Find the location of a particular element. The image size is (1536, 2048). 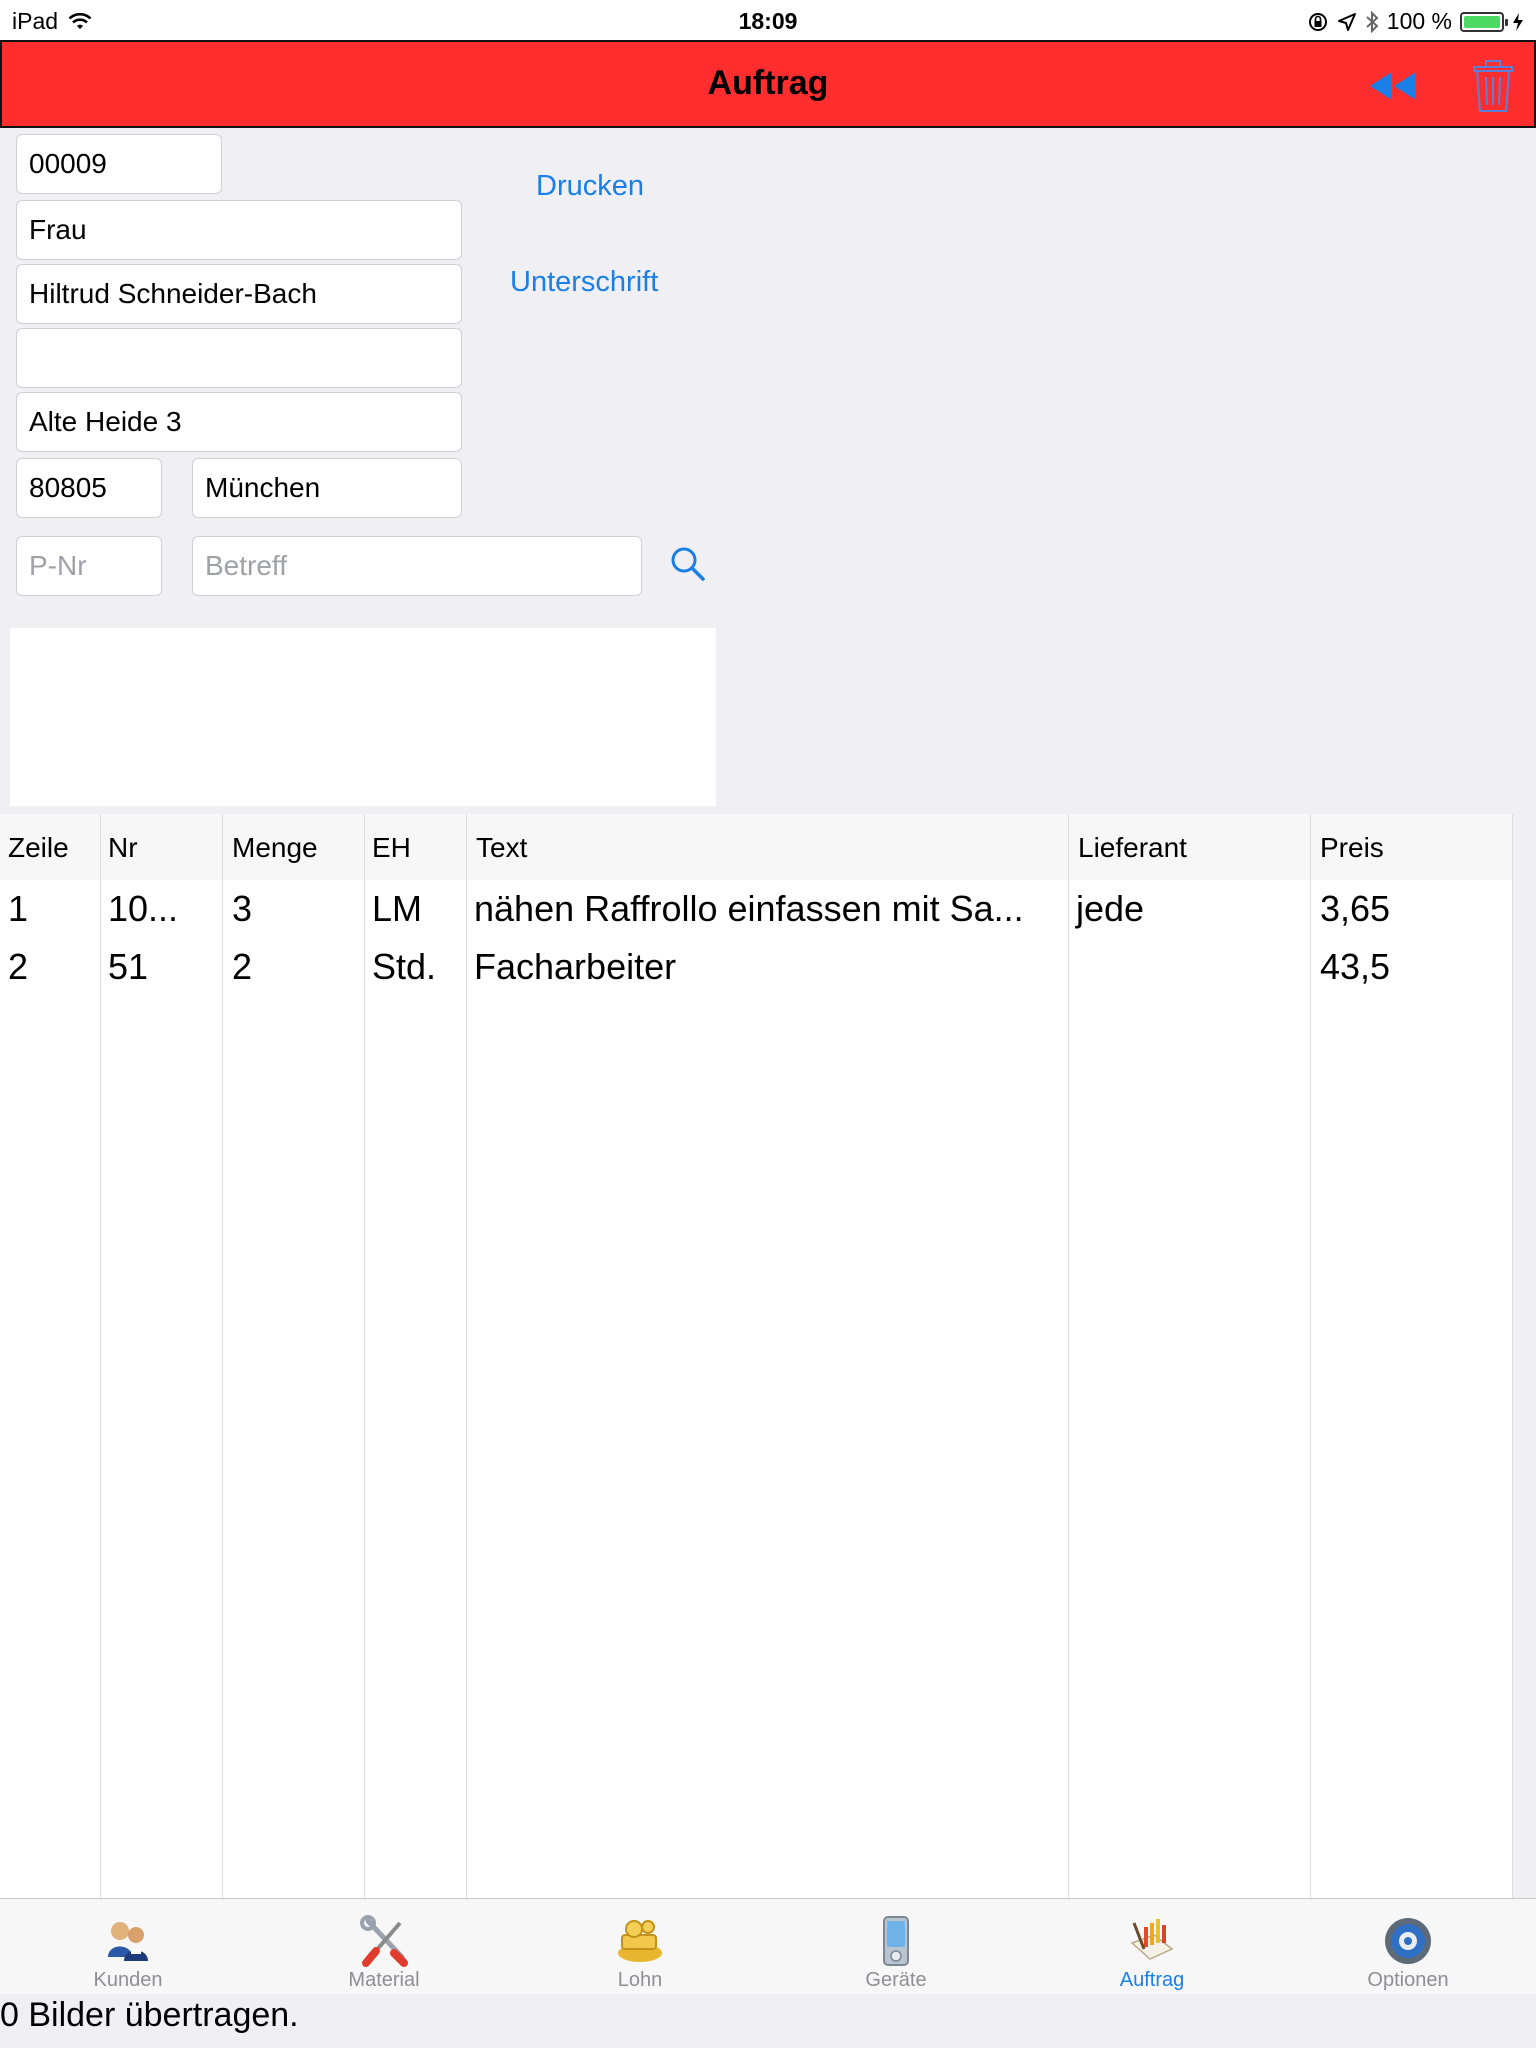

trash-icon is located at coordinates (1493, 86).